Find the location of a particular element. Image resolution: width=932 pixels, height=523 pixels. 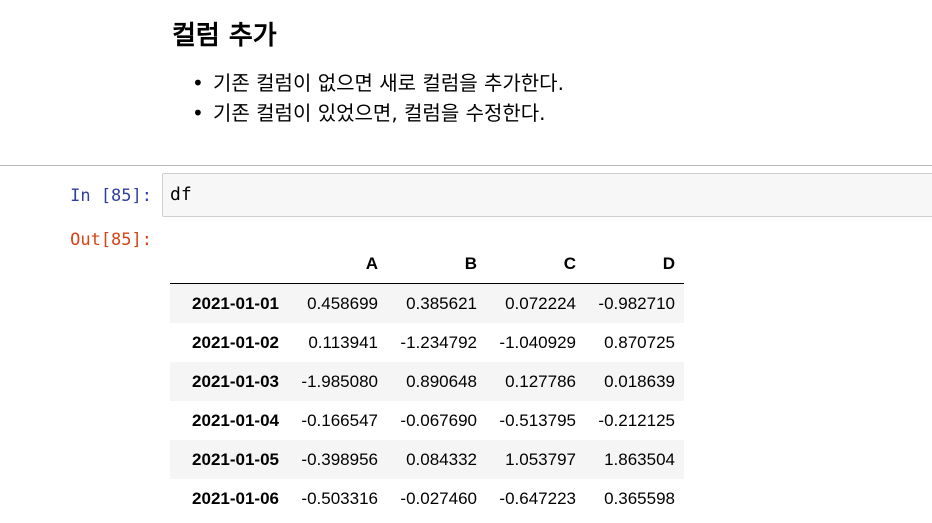

table-cell: 0.018639 is located at coordinates (639, 381).